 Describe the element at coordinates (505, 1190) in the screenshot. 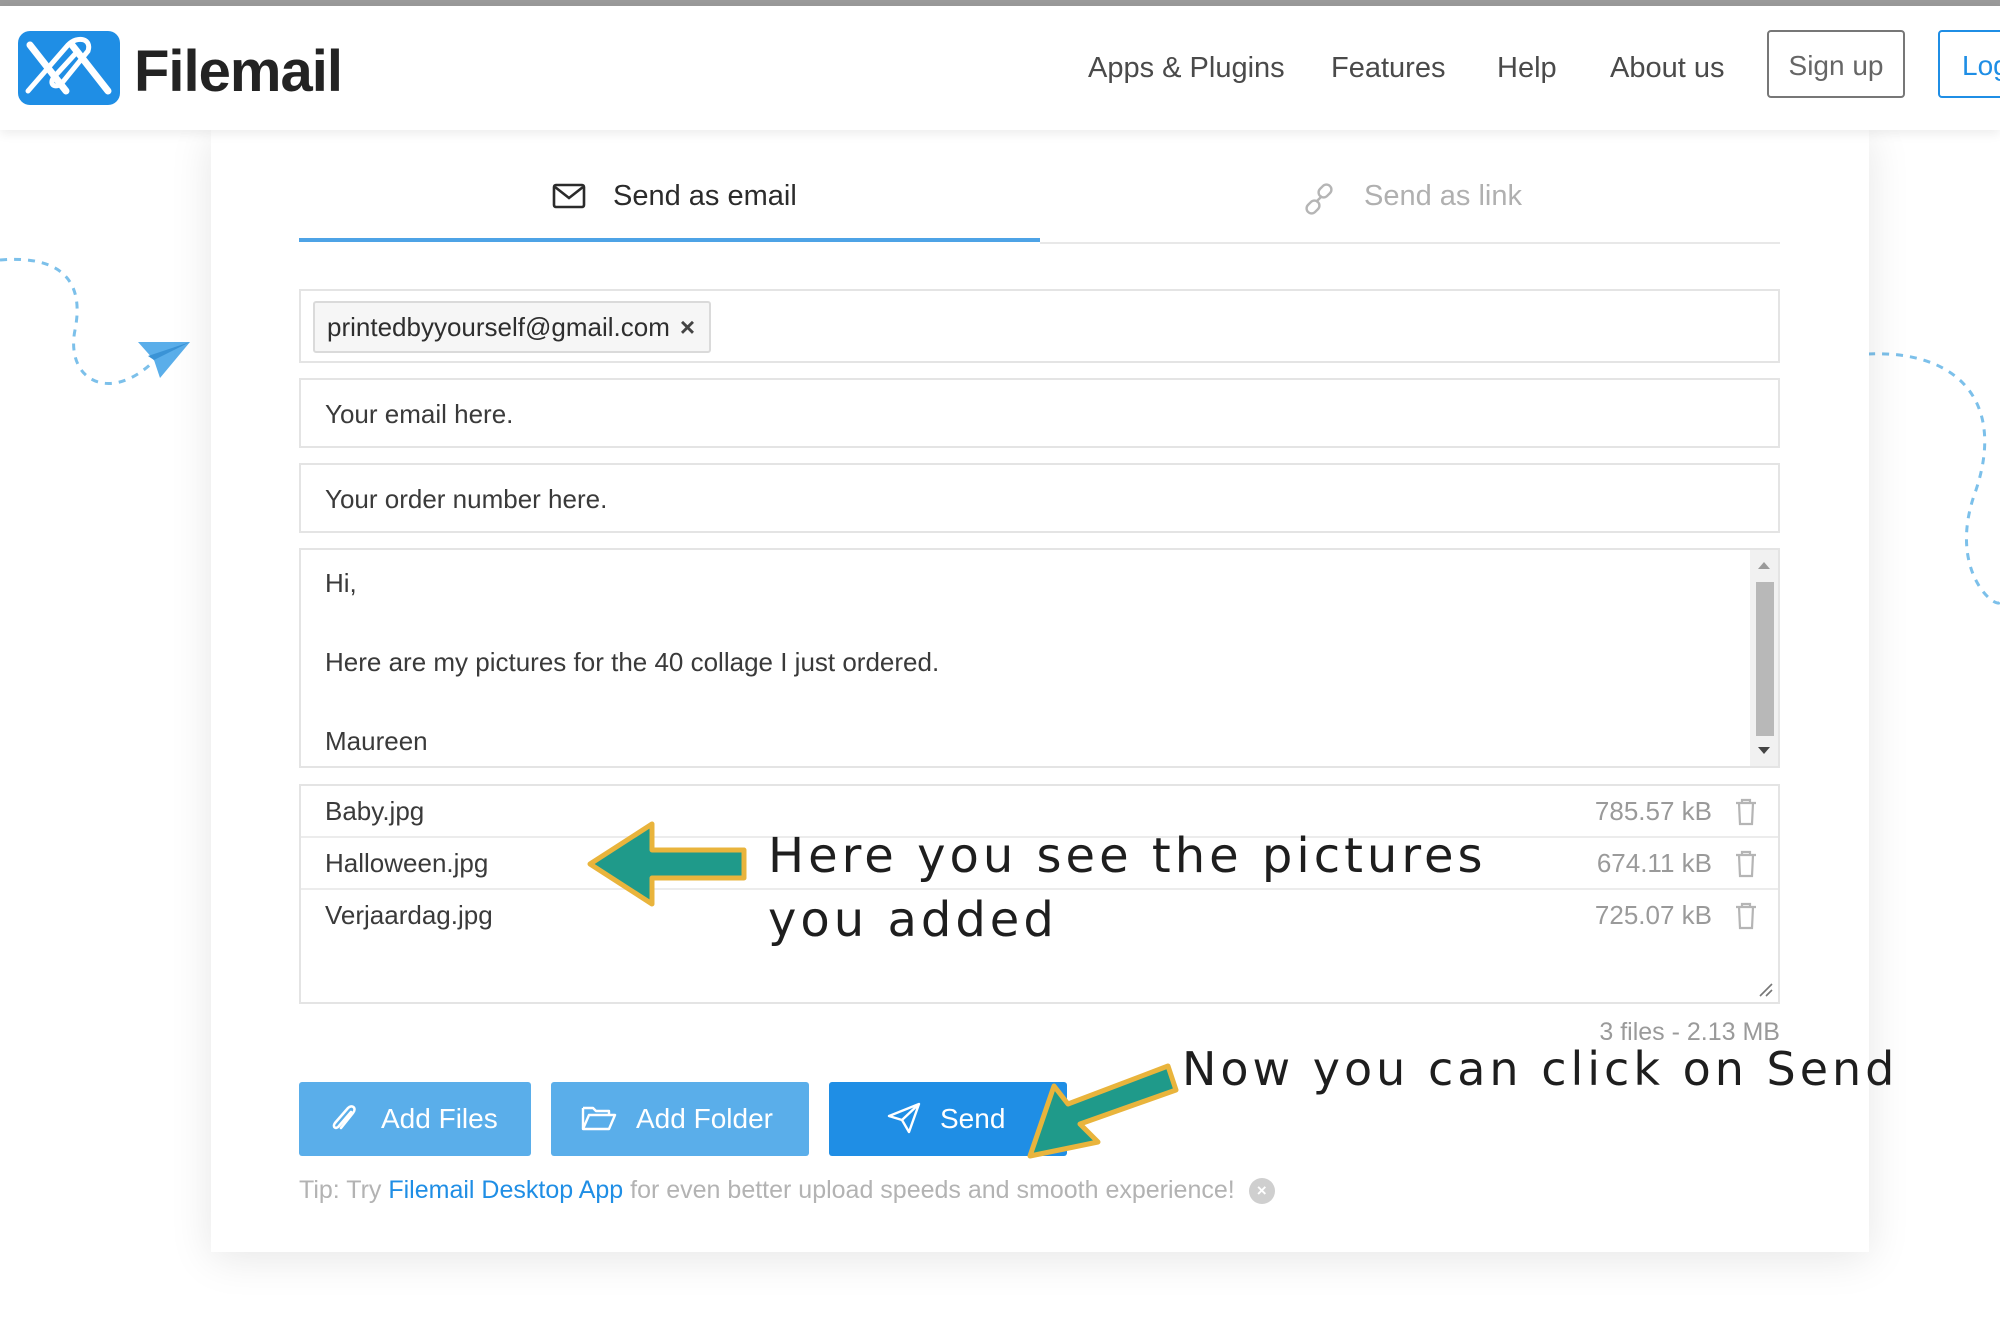

I see `desktop-app-link: Filemail Desktop App` at that location.